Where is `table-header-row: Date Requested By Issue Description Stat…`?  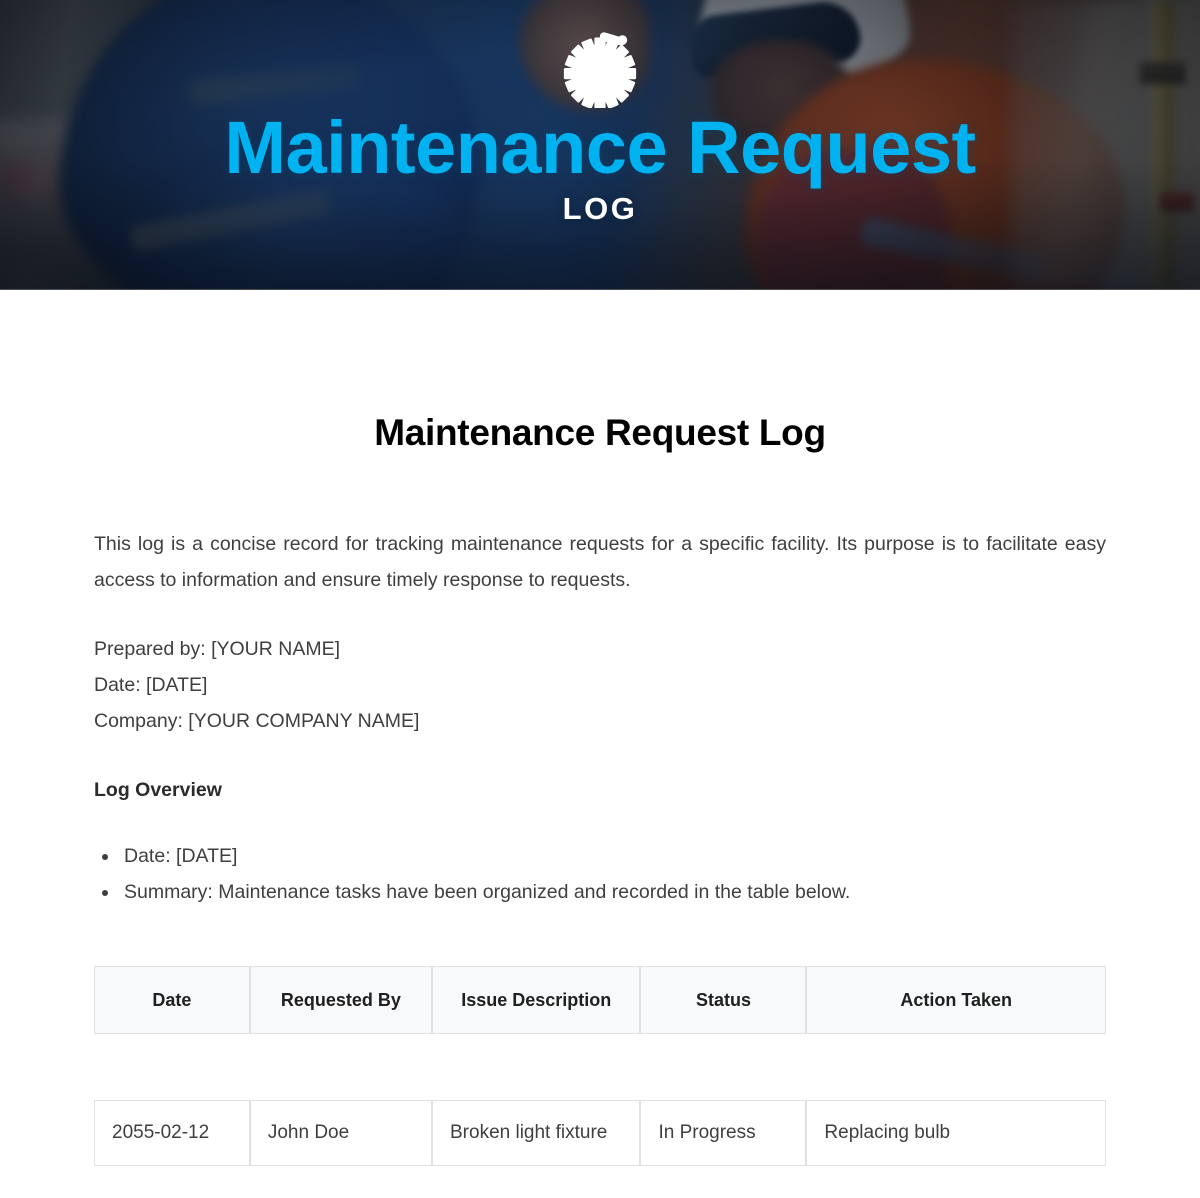 table-header-row: Date Requested By Issue Description Stat… is located at coordinates (600, 1000).